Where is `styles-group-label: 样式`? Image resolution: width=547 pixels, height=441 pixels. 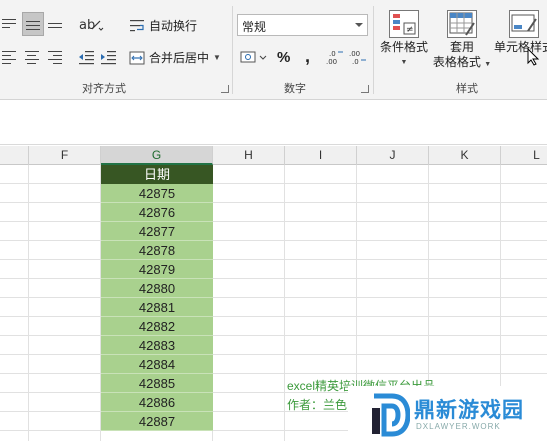
styles-group-label: 样式 is located at coordinates (467, 89).